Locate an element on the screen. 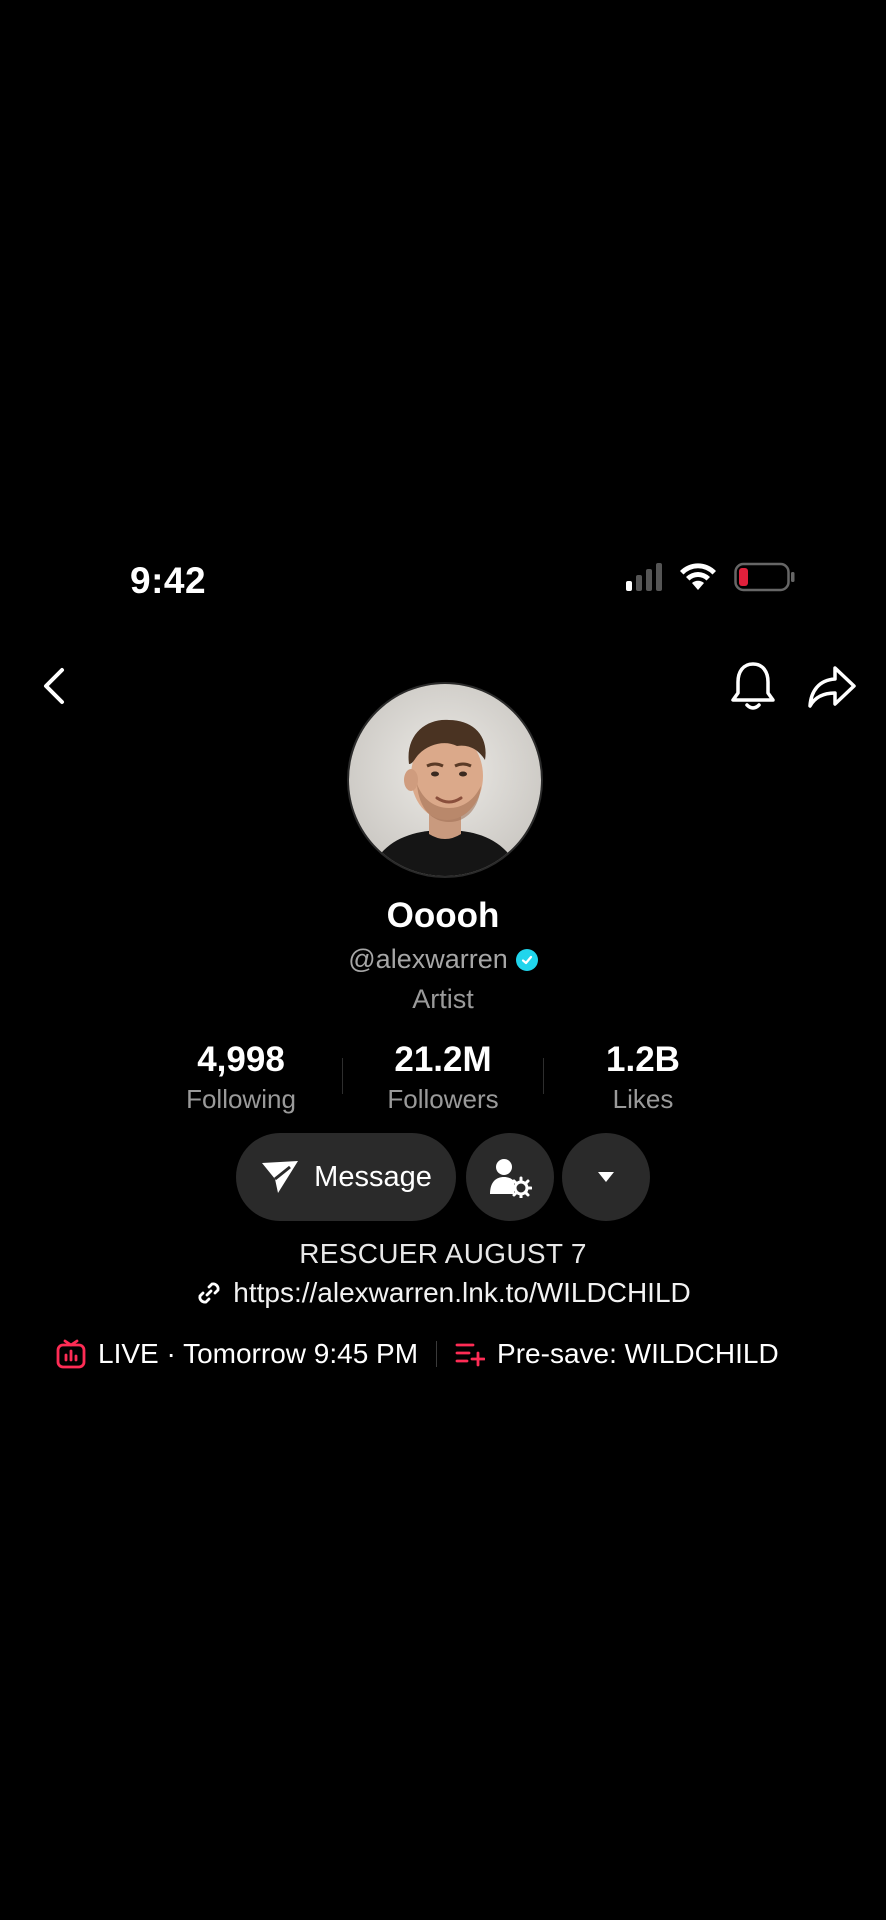 The height and width of the screenshot is (1920, 886). stat-label: Following is located at coordinates (241, 1099).